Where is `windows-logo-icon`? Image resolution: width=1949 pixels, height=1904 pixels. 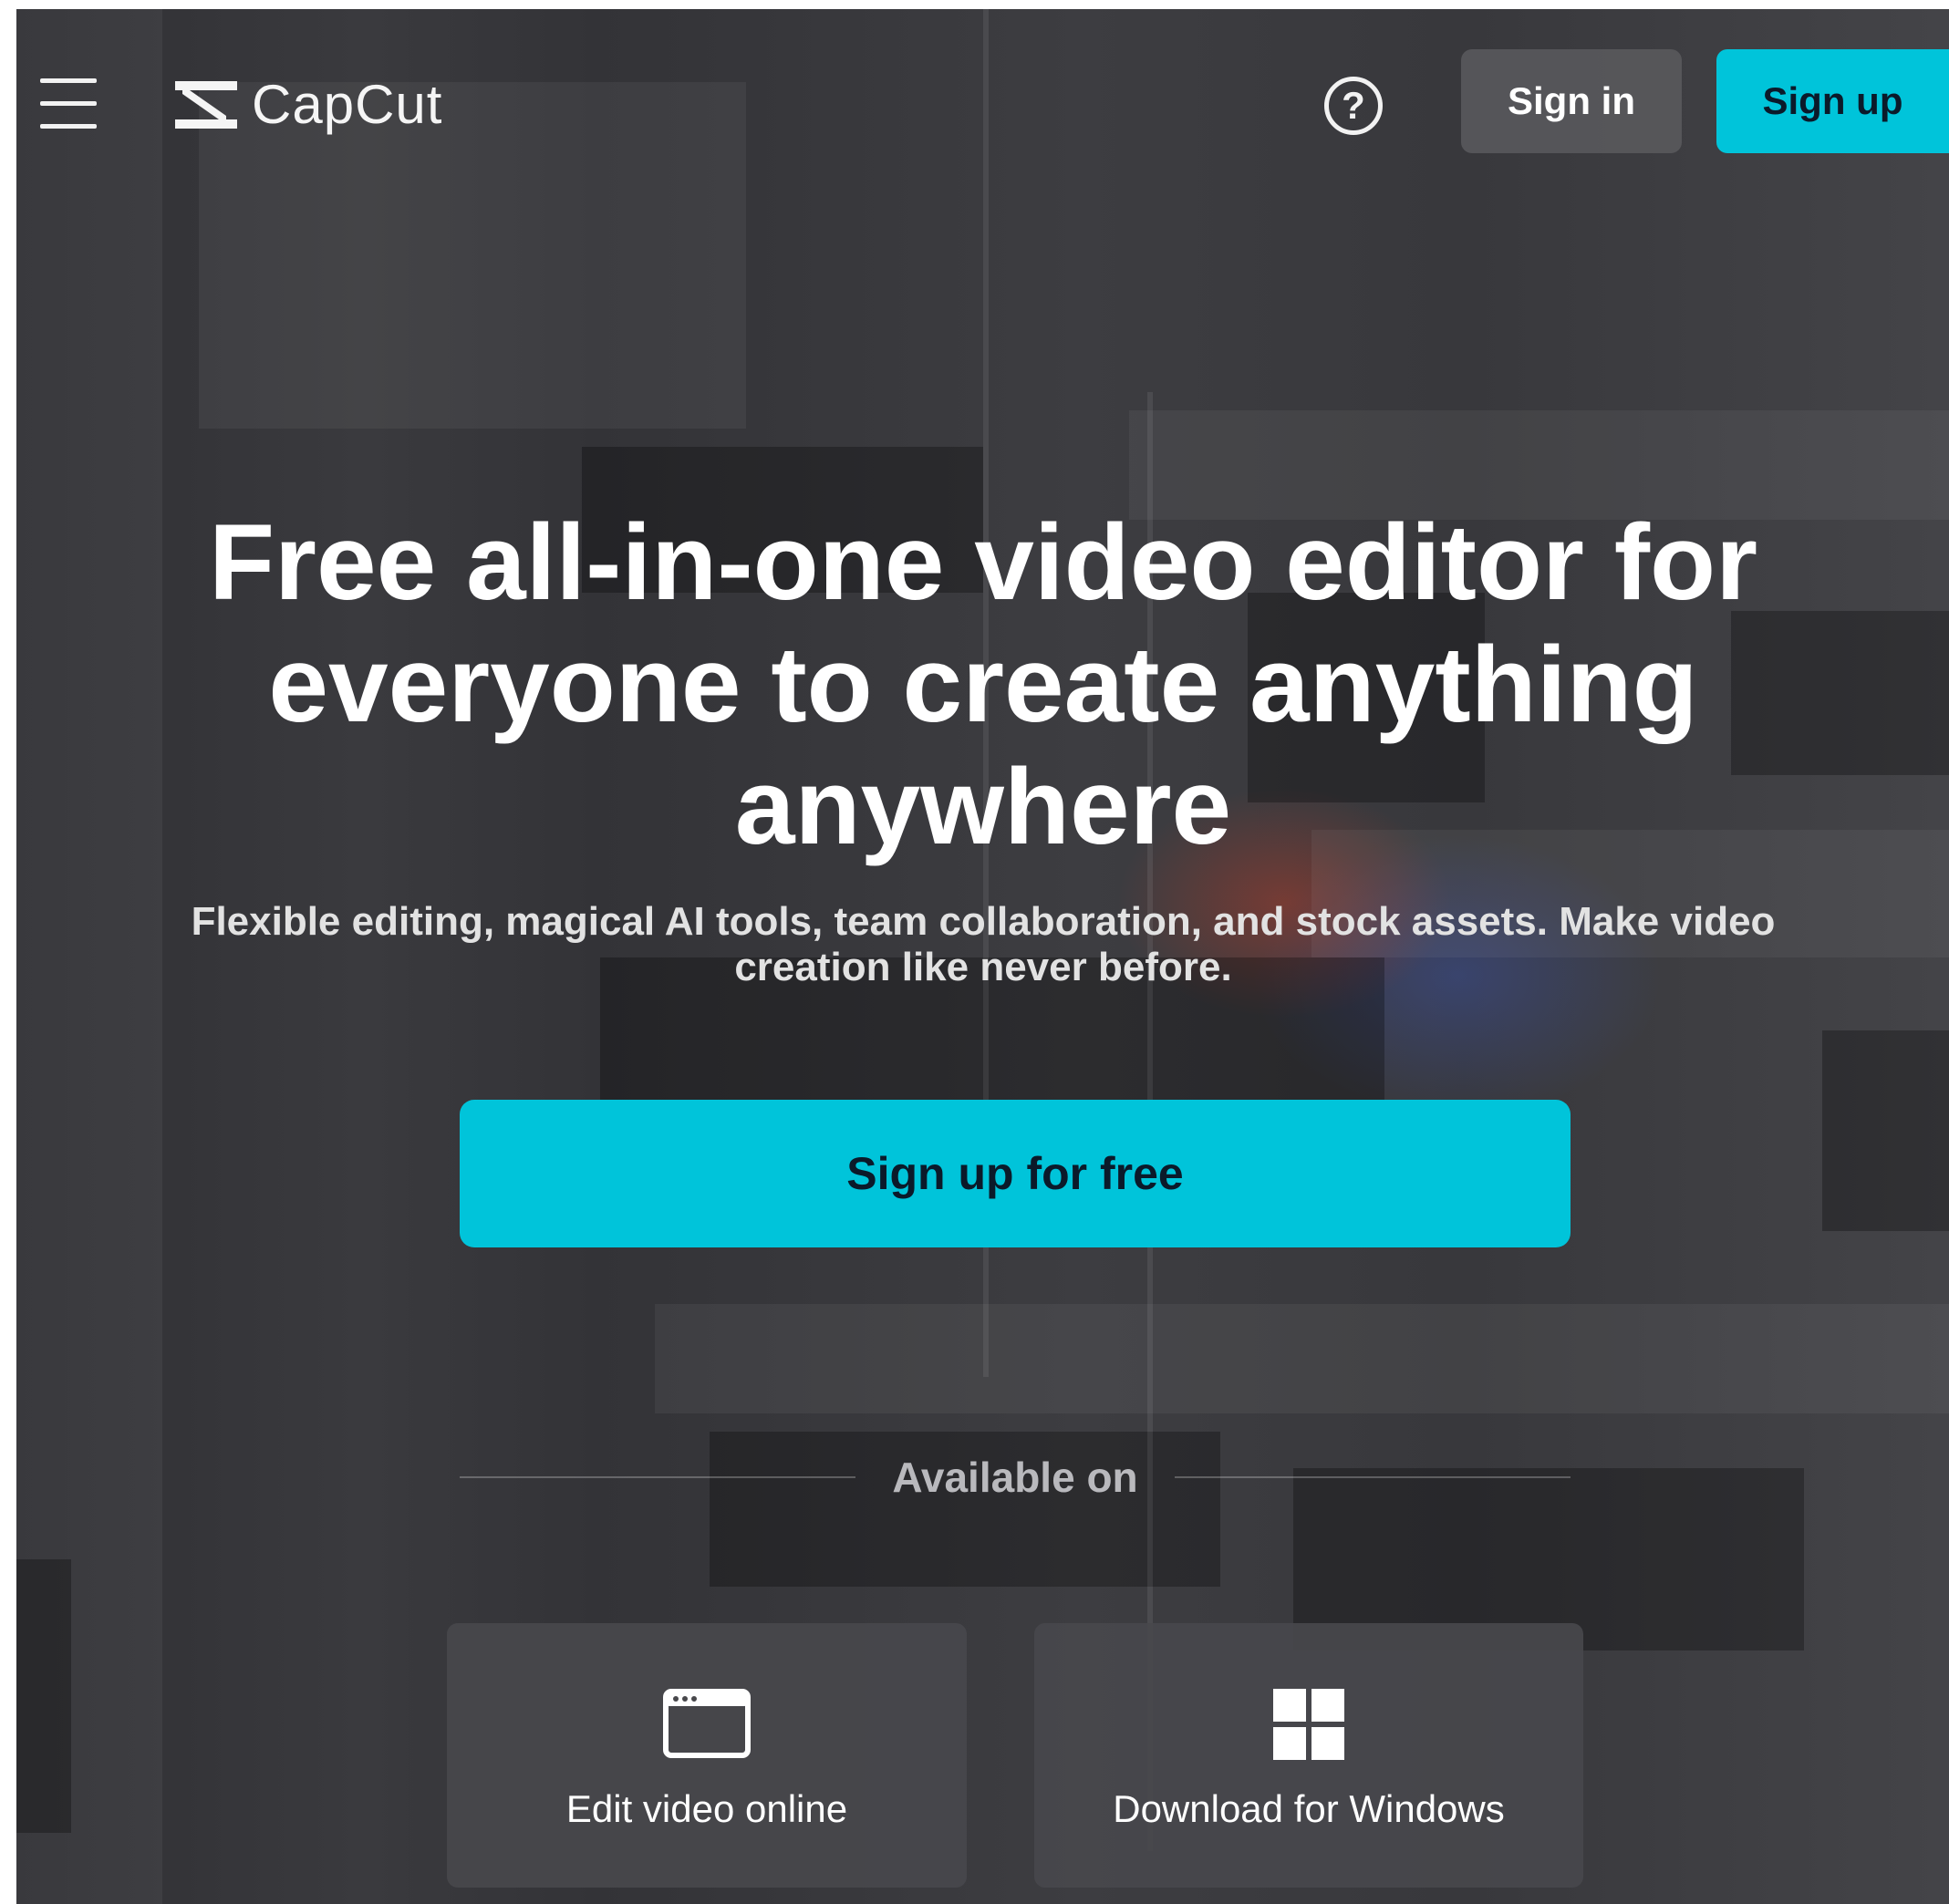 windows-logo-icon is located at coordinates (1308, 1725).